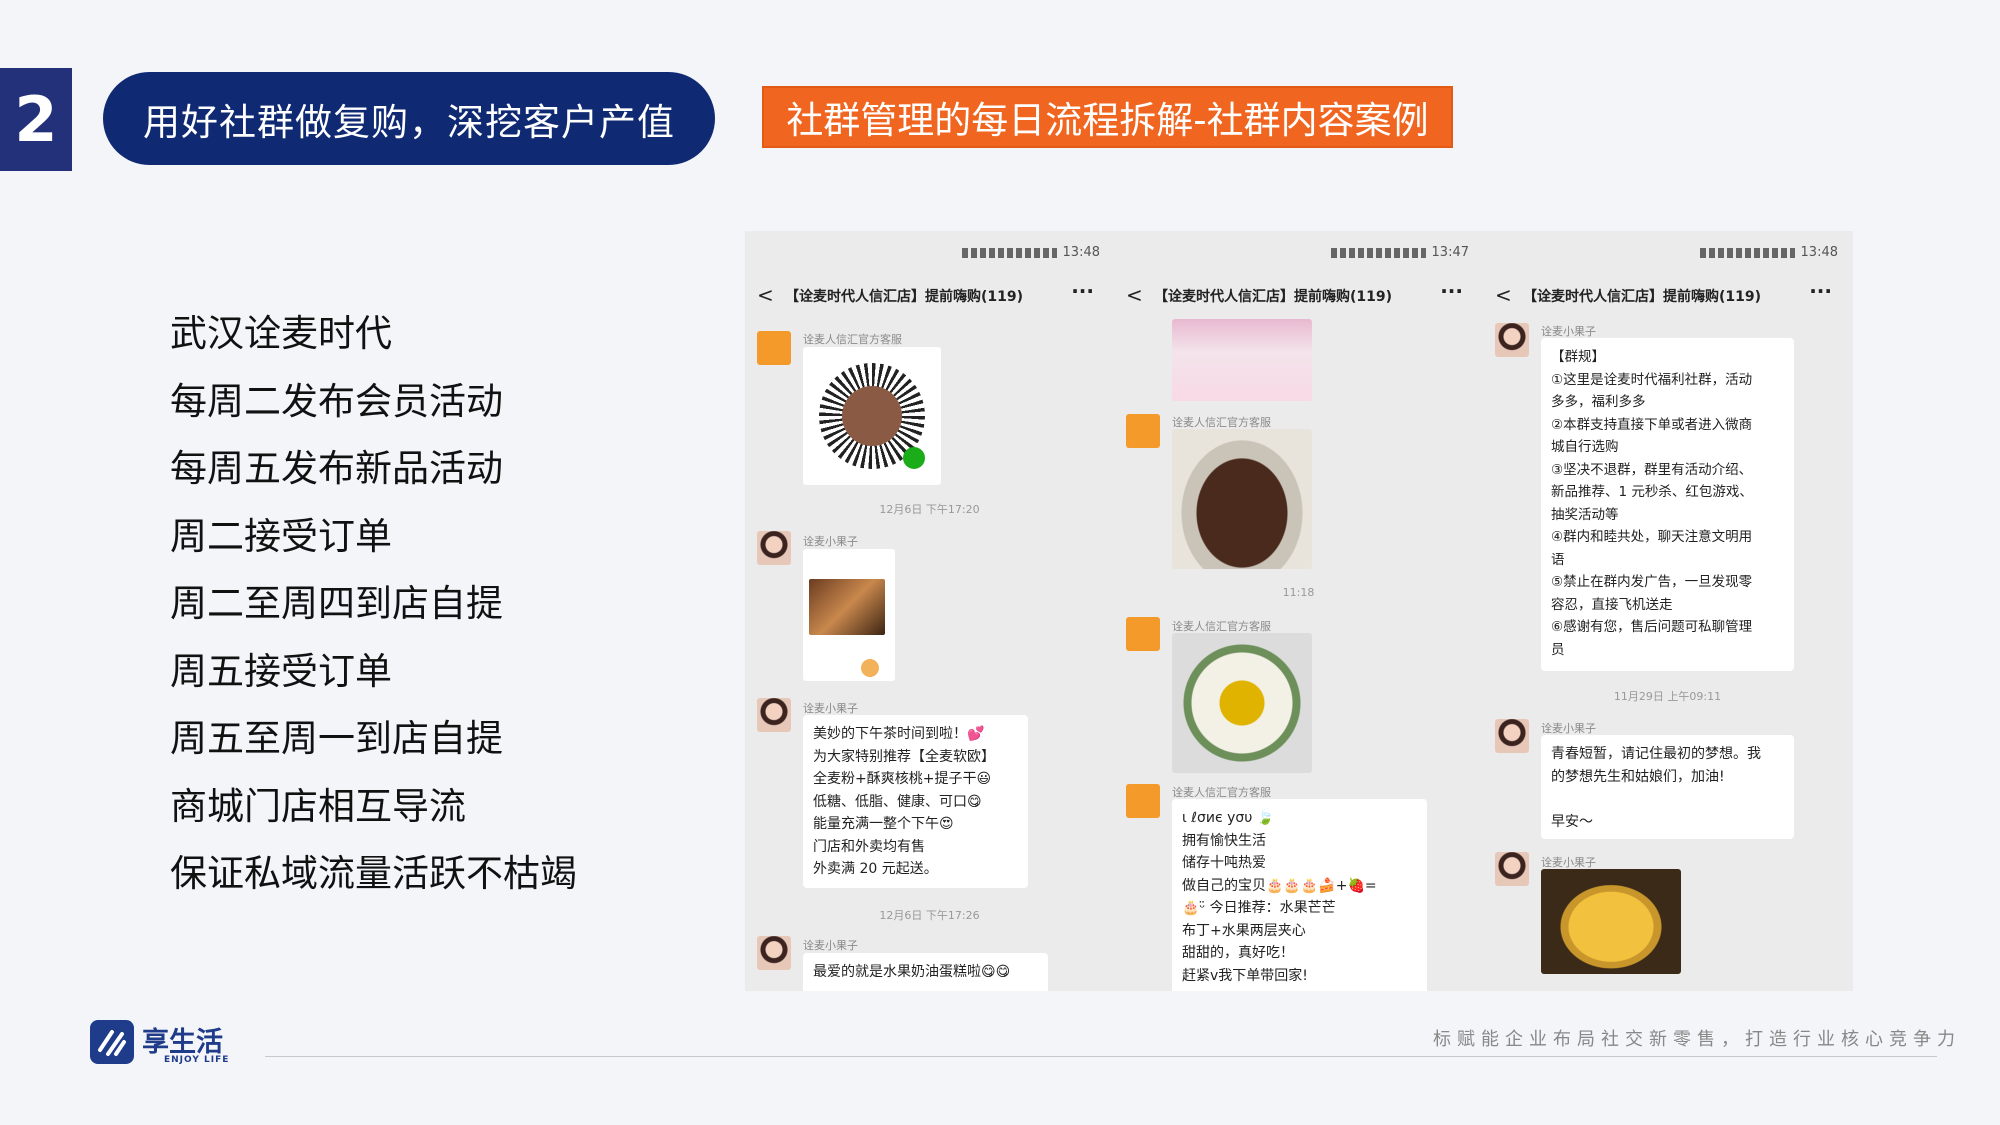 The image size is (2000, 1125). Describe the element at coordinates (1450, 252) in the screenshot. I see `status-time: 13:47` at that location.